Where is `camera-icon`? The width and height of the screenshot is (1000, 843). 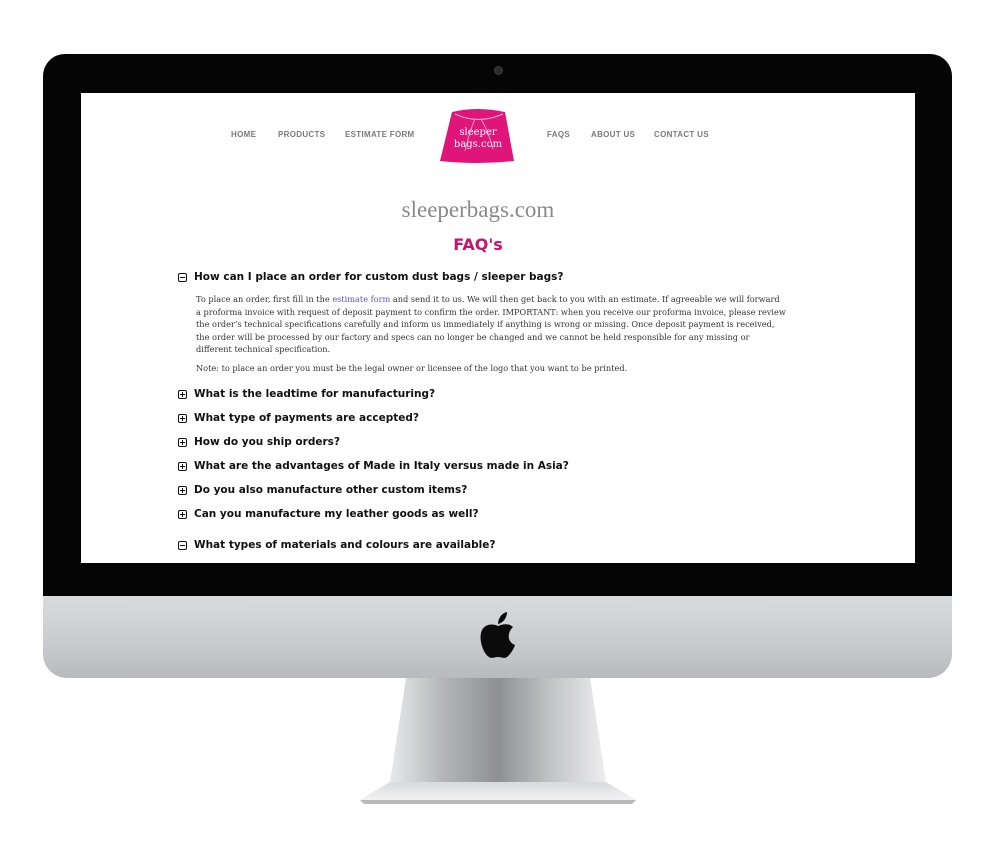
camera-icon is located at coordinates (498, 70).